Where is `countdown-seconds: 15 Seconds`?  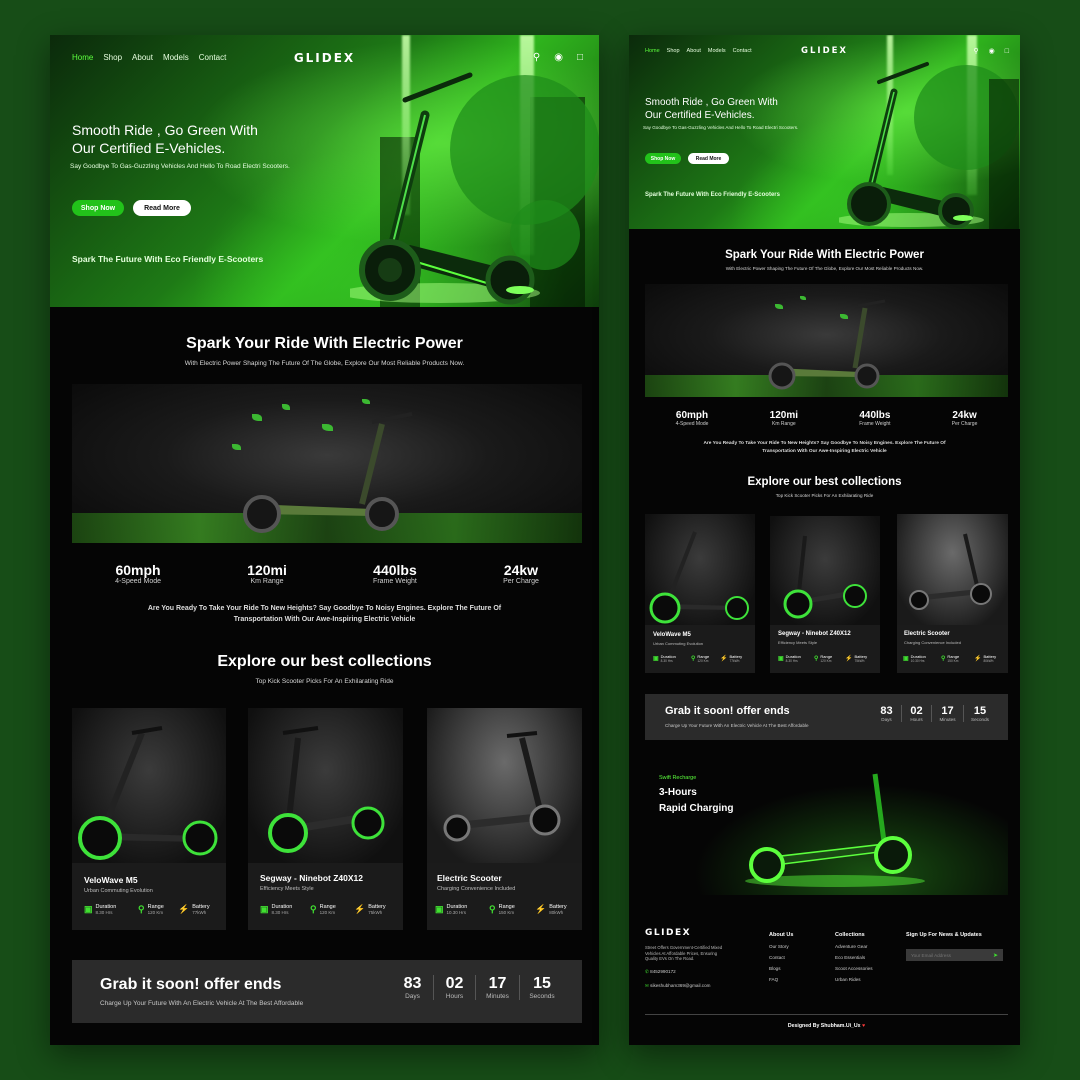 countdown-seconds: 15 Seconds is located at coordinates (542, 987).